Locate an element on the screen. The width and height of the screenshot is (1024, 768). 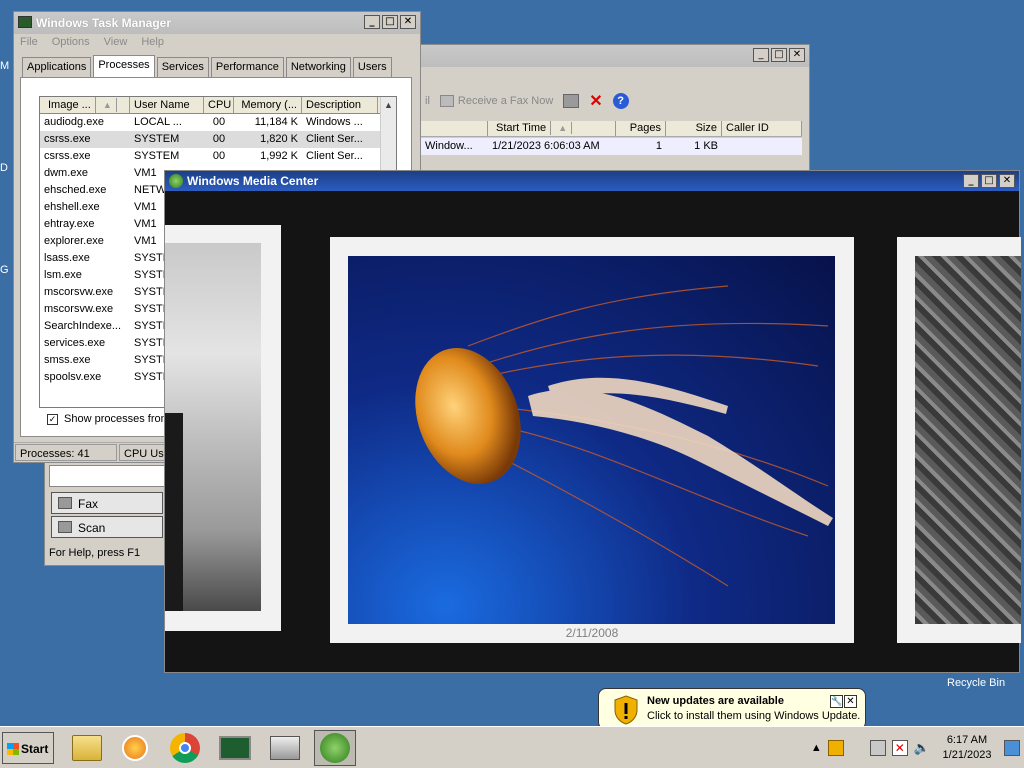
col-description: Description is located at coordinates (340, 105).